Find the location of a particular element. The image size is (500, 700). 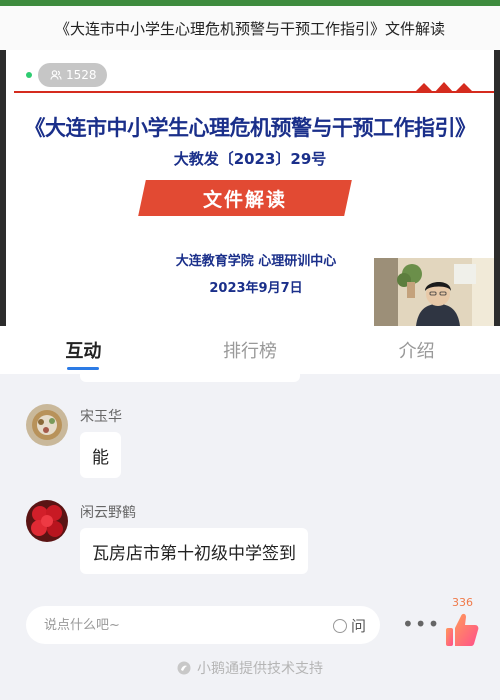

chat-bubble: 瓦房店市第十初级中学签到 is located at coordinates (194, 551).